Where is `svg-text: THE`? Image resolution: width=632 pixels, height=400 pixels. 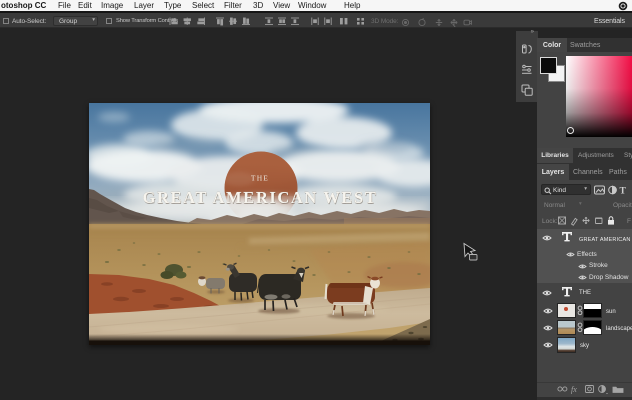
svg-text: THE is located at coordinates (260, 178).